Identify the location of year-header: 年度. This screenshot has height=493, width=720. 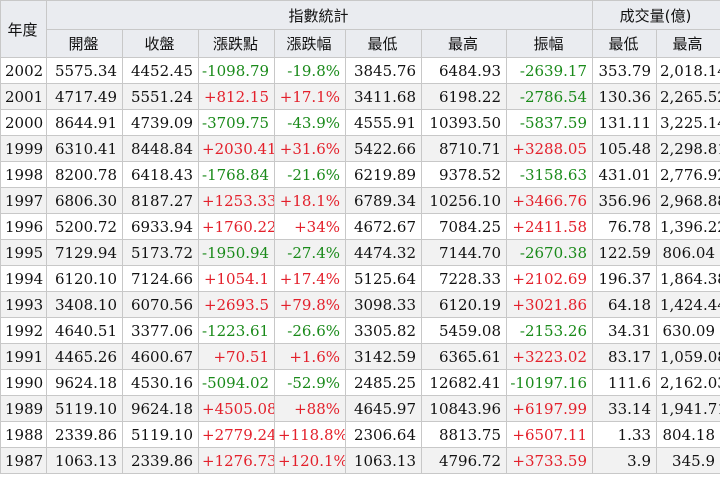
(23, 29).